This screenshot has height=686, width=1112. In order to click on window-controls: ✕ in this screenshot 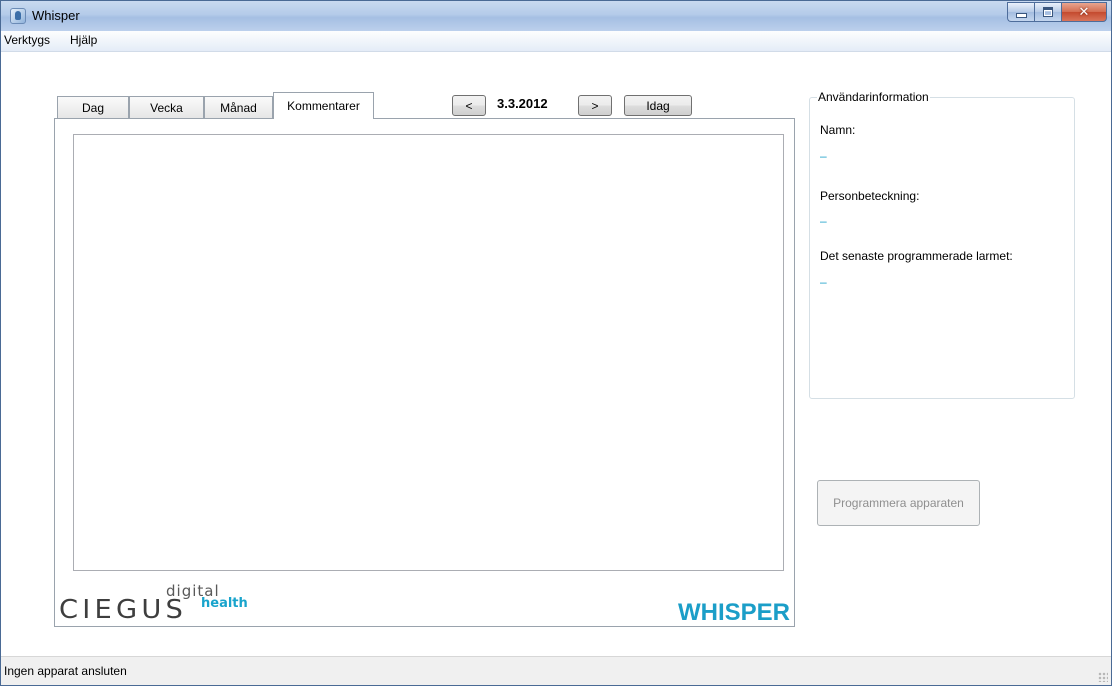, I will do `click(1057, 12)`.